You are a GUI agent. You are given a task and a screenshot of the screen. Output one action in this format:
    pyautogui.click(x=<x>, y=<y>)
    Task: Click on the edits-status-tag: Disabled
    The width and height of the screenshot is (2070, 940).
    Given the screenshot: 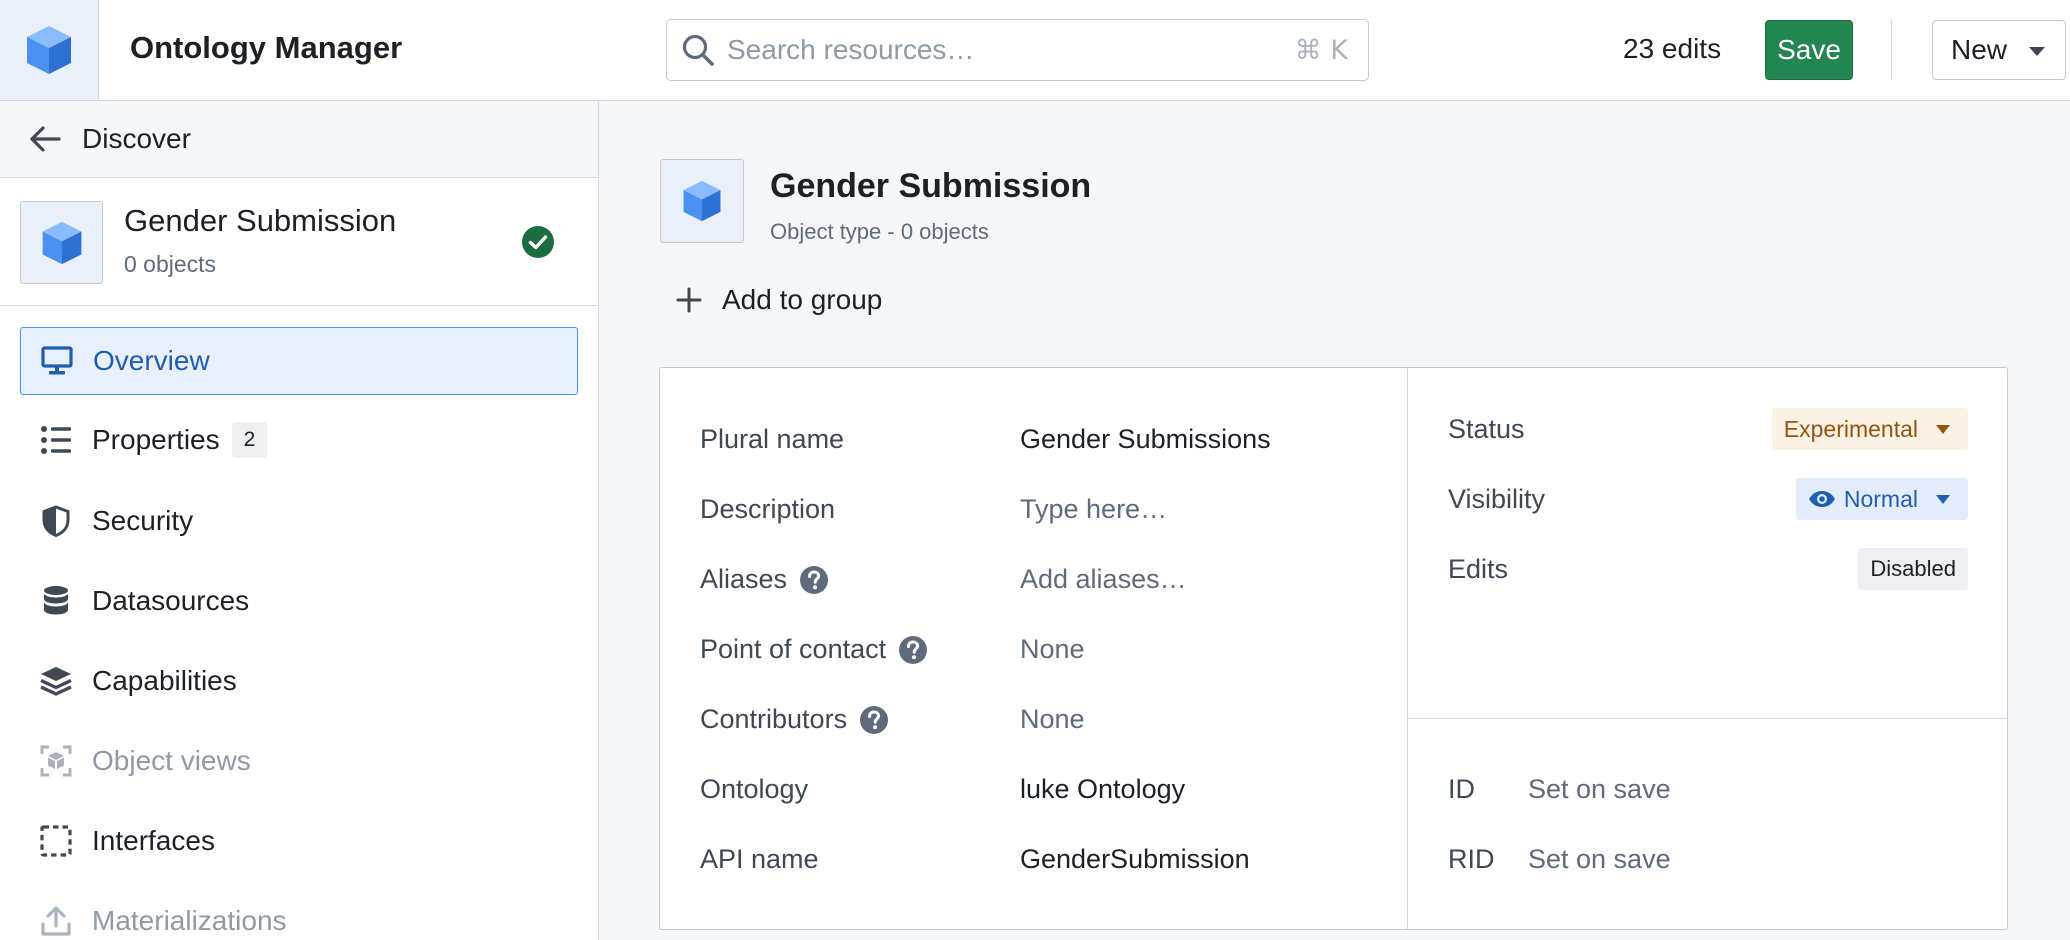 What is the action you would take?
    pyautogui.click(x=1913, y=569)
    